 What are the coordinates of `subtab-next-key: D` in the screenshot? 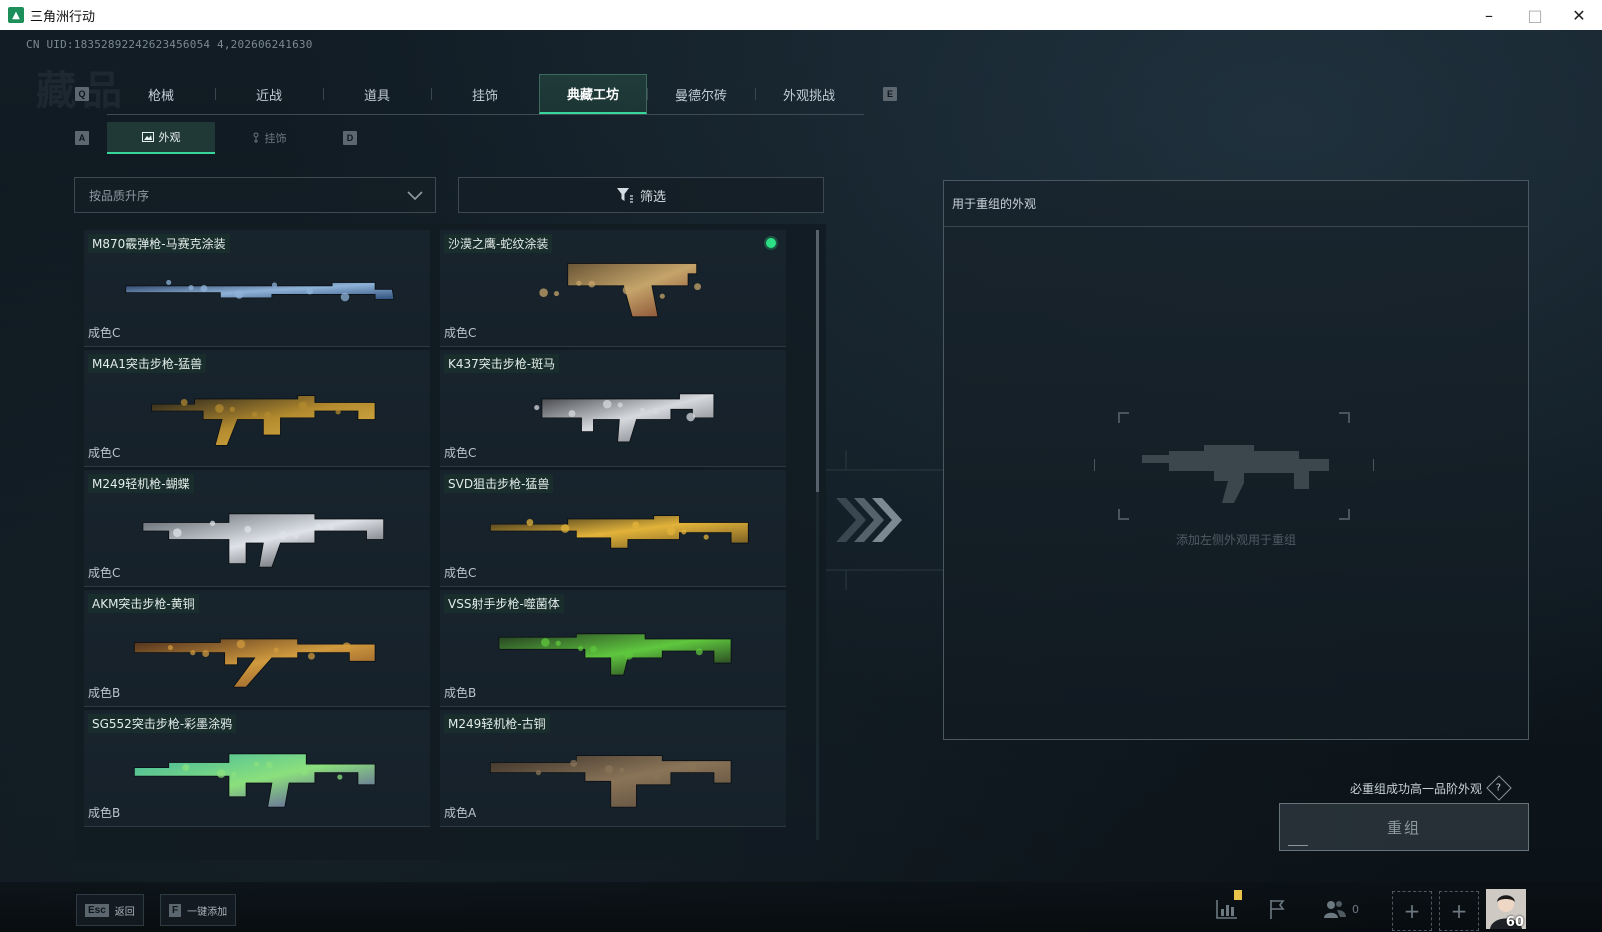 It's located at (350, 138).